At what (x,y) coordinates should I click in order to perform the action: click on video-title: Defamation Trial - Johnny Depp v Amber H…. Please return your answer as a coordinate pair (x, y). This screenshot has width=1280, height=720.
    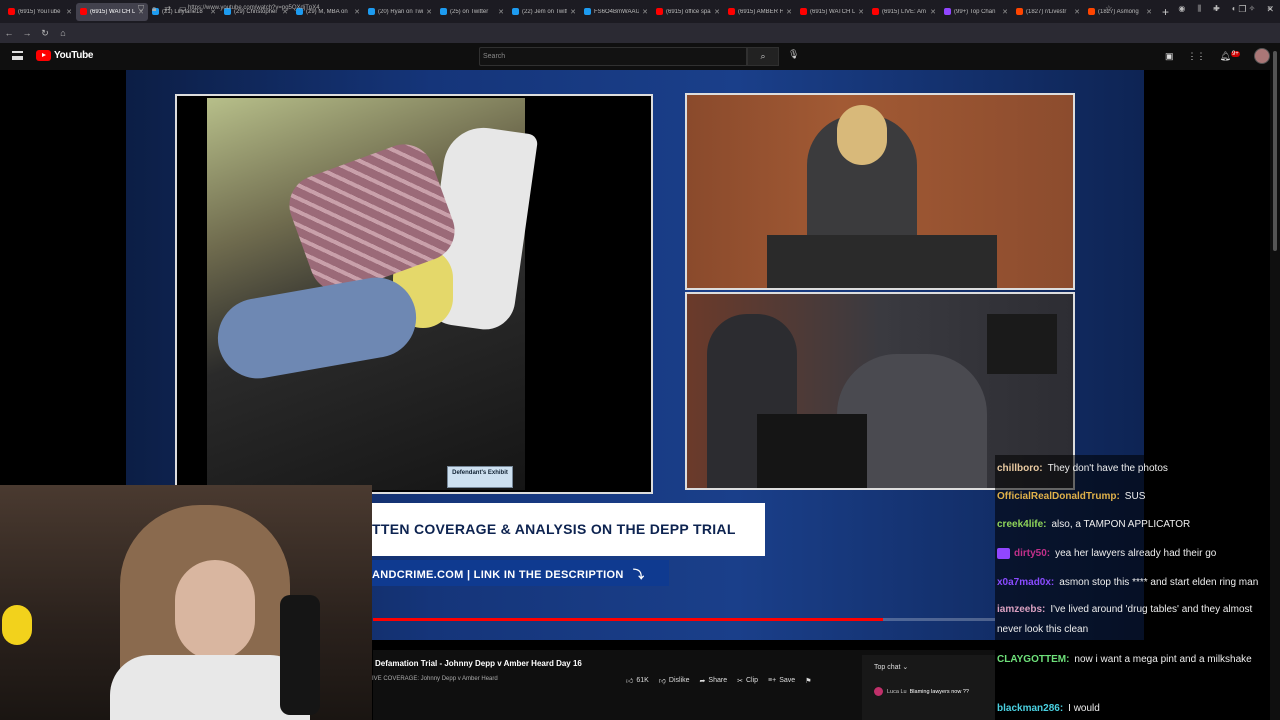
    Looking at the image, I should click on (478, 663).